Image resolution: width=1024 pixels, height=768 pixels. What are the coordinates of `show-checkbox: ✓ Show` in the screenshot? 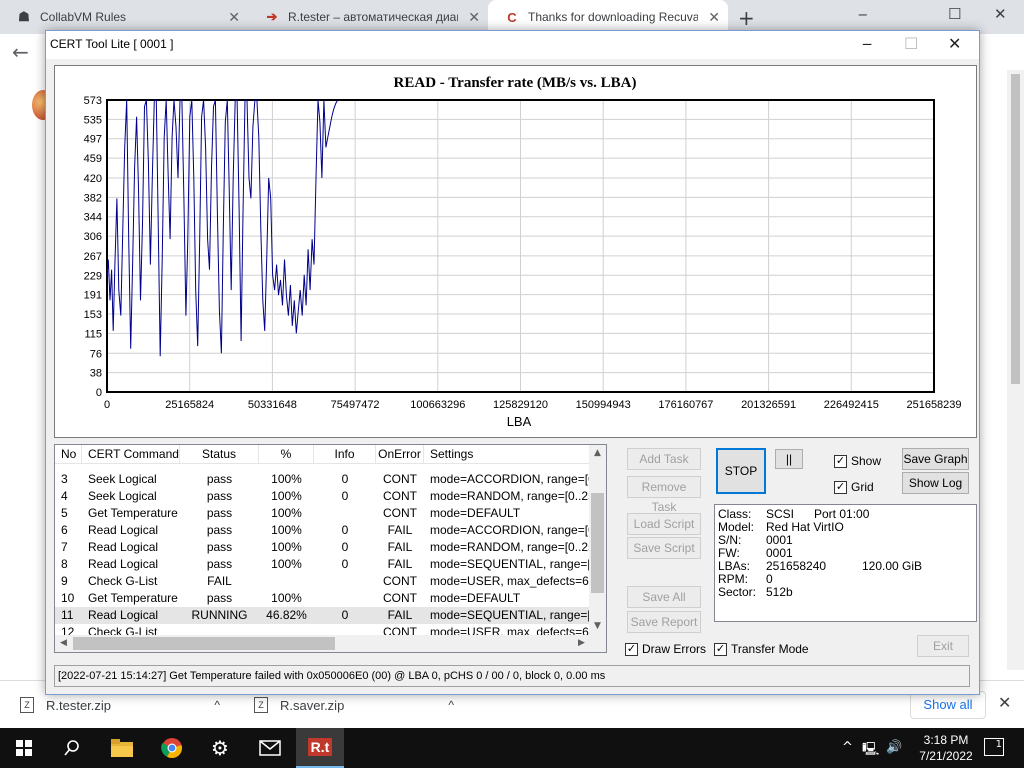 It's located at (857, 461).